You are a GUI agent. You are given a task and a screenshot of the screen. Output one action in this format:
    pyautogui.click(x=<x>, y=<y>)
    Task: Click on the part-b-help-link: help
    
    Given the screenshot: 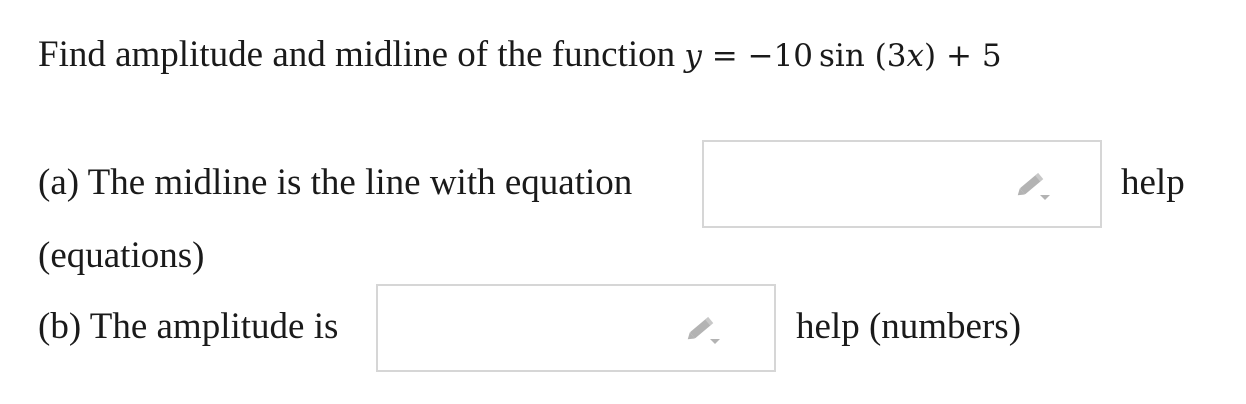 What is the action you would take?
    pyautogui.click(x=828, y=326)
    